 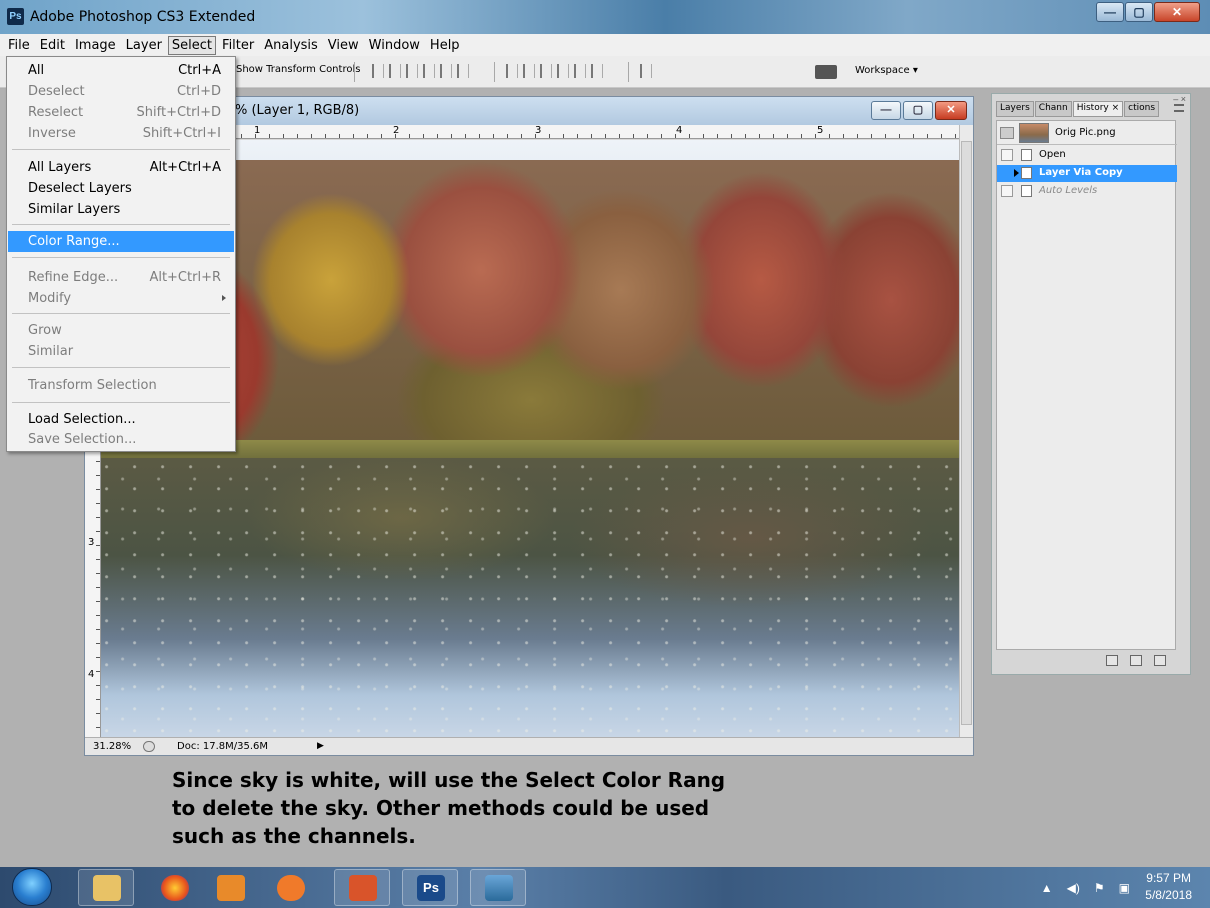 What do you see at coordinates (95, 45) in the screenshot?
I see `menu-image: Image` at bounding box center [95, 45].